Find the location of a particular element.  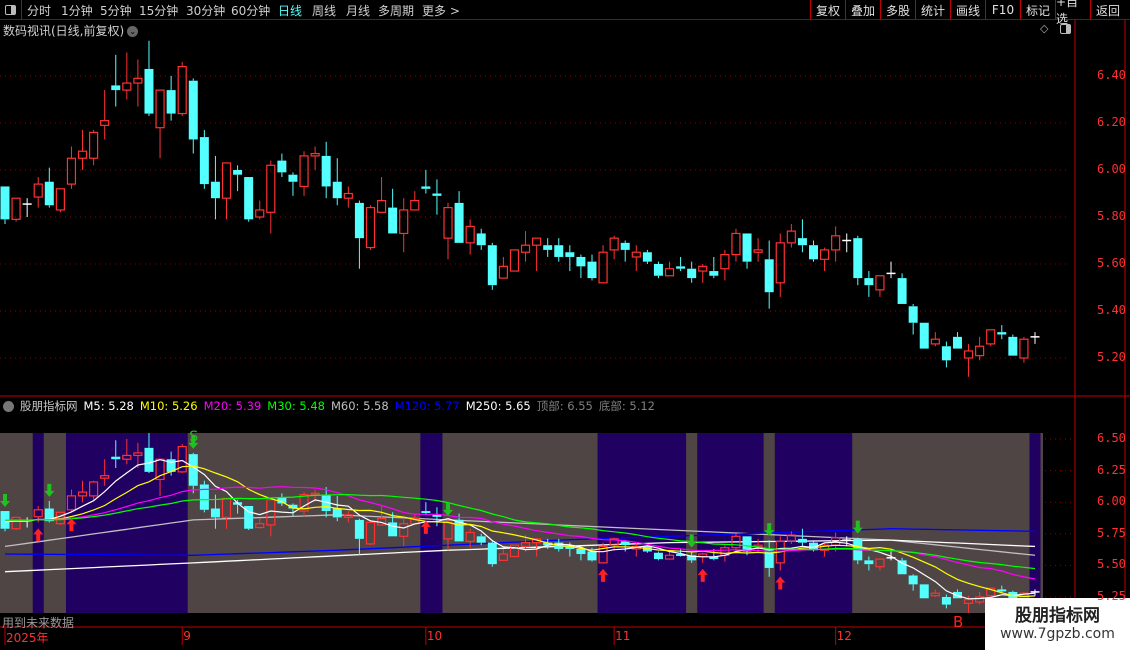

tab-6: 日线 is located at coordinates (290, 10).